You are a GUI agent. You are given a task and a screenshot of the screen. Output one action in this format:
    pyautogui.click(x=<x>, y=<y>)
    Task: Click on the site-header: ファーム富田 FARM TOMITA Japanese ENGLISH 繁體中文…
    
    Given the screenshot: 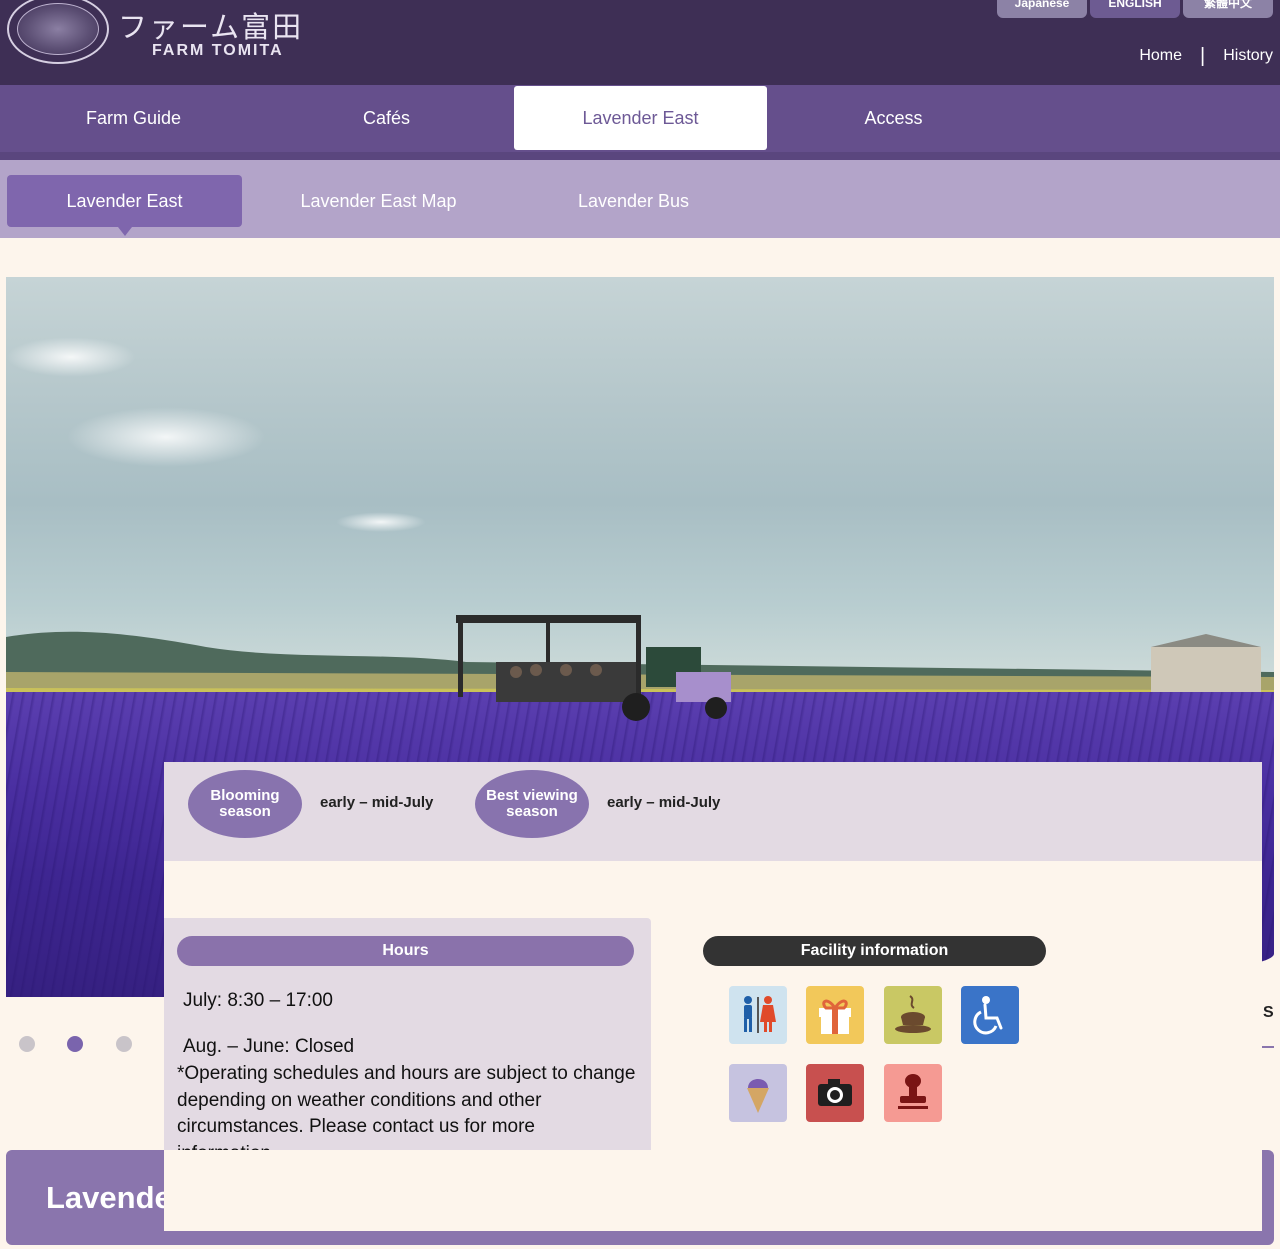 What is the action you would take?
    pyautogui.click(x=640, y=42)
    